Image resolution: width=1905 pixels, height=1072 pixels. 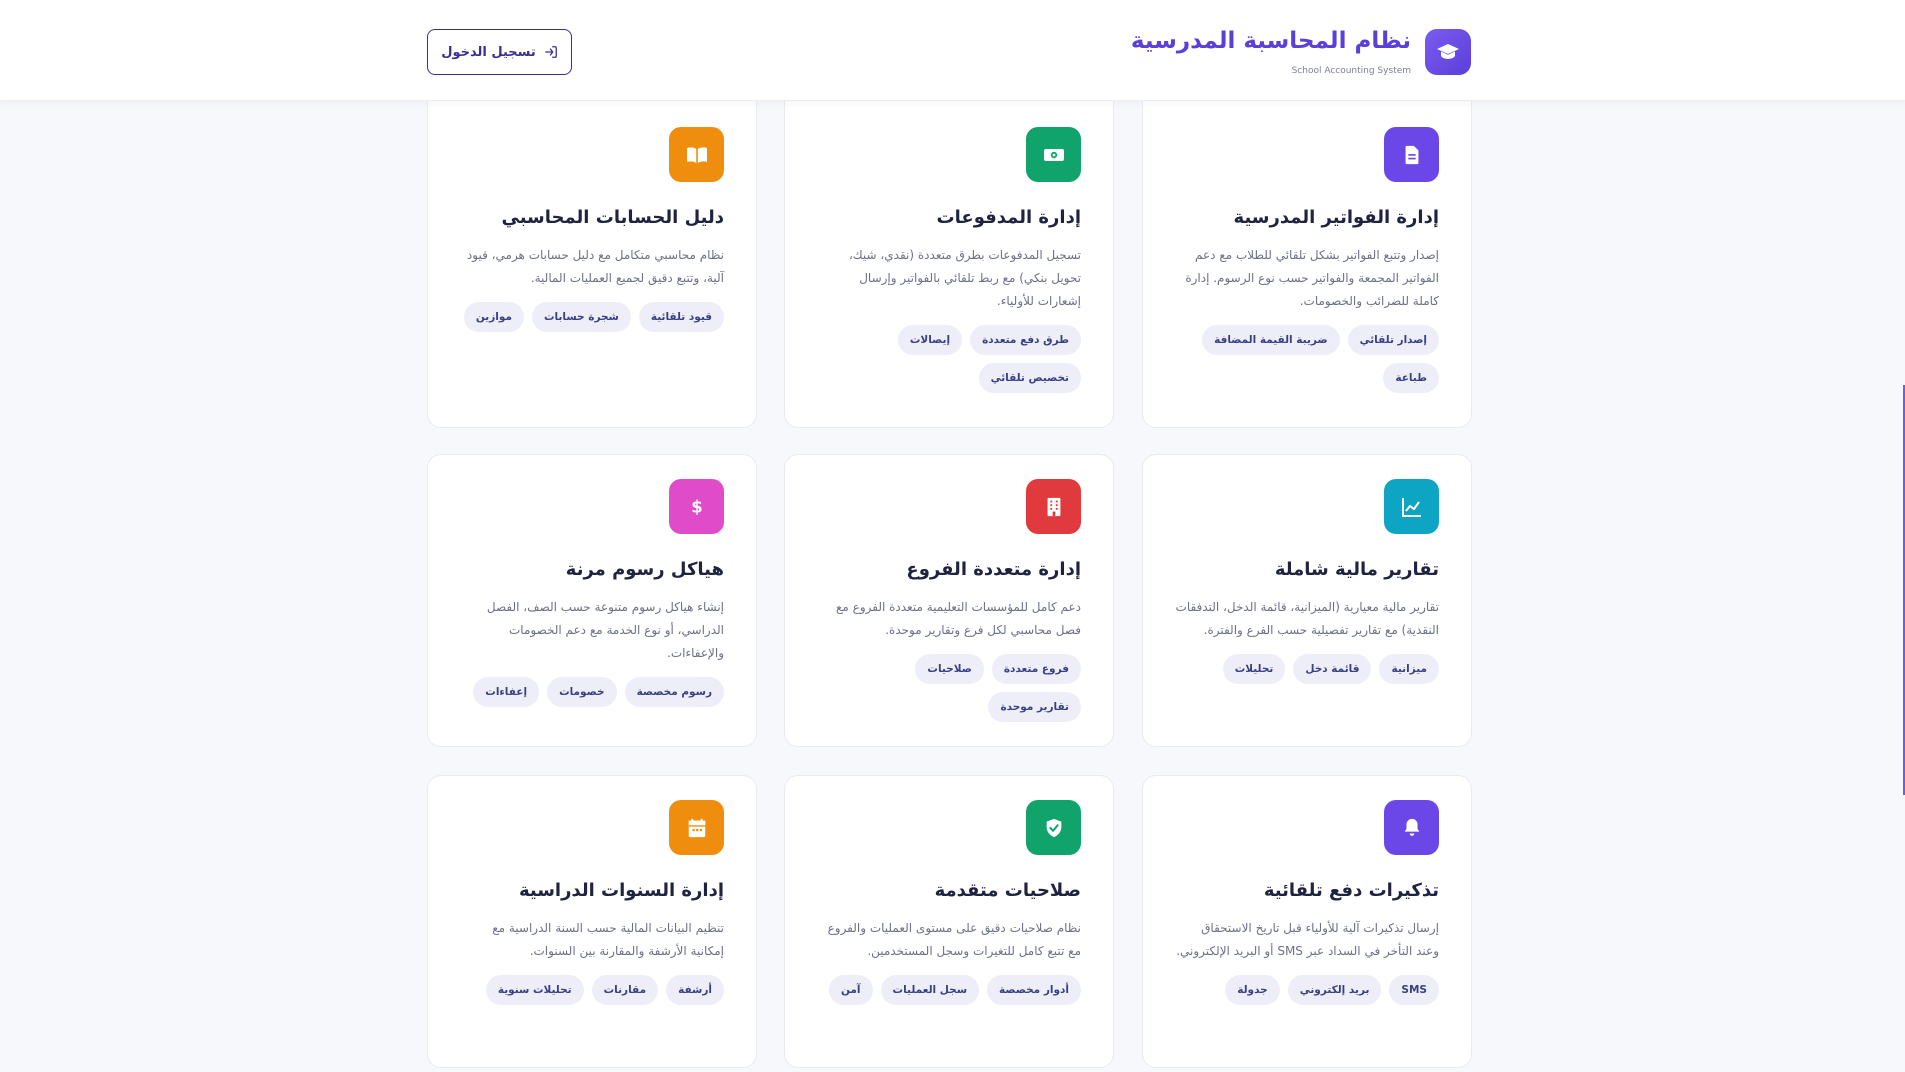 What do you see at coordinates (581, 317) in the screenshot?
I see `feature-tag: شجرة حسابات` at bounding box center [581, 317].